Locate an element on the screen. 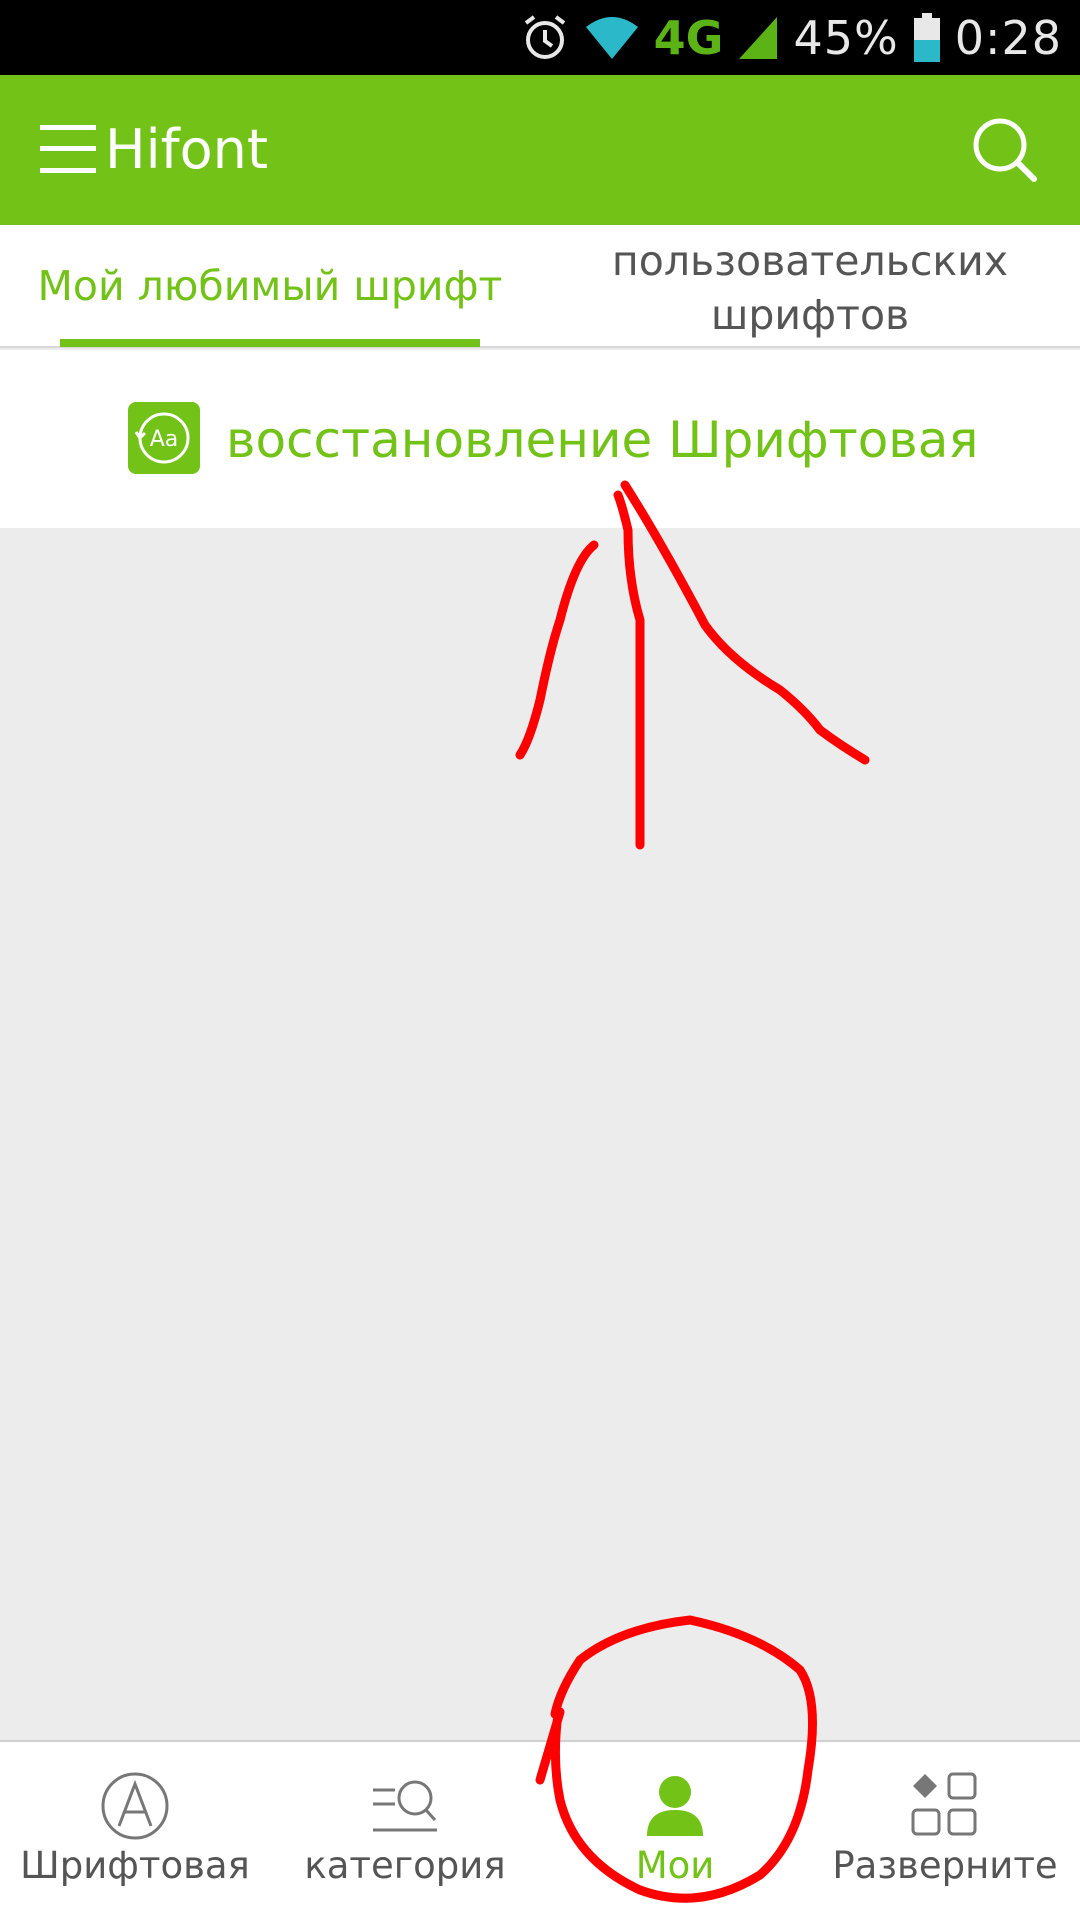 The height and width of the screenshot is (1920, 1080). category-search-icon is located at coordinates (405, 1806).